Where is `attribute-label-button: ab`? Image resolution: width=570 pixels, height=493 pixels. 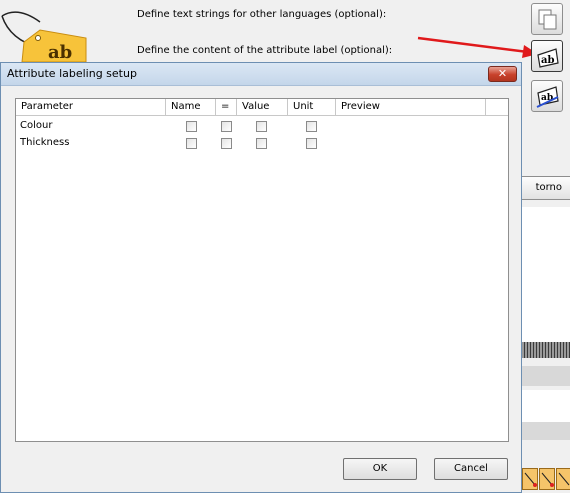
attribute-label-button: ab is located at coordinates (547, 56).